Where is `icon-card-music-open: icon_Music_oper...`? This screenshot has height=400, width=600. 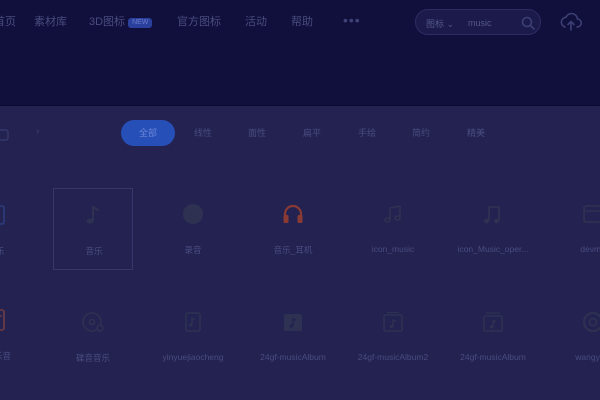
icon-card-music-open: icon_Music_oper... is located at coordinates (493, 229).